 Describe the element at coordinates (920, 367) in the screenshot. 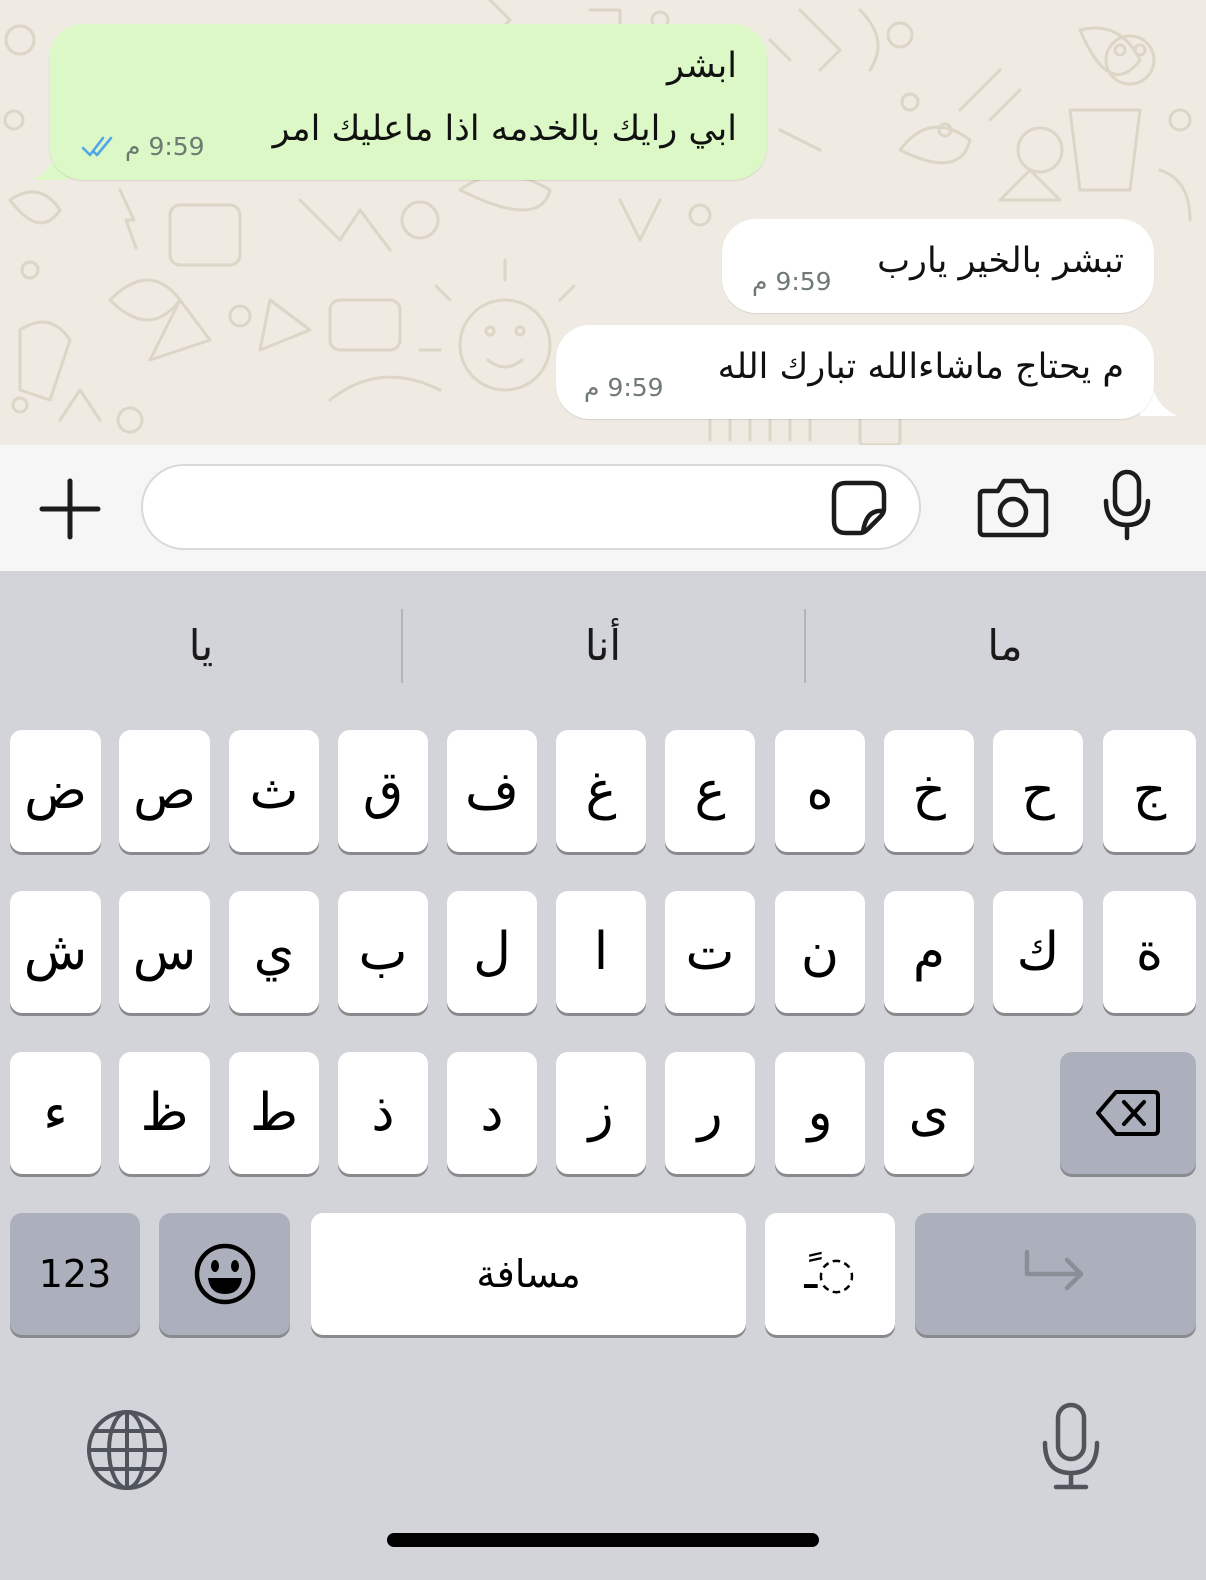

I see `message-text-line: م يحتاج ماشاءالله تبارك الله` at that location.